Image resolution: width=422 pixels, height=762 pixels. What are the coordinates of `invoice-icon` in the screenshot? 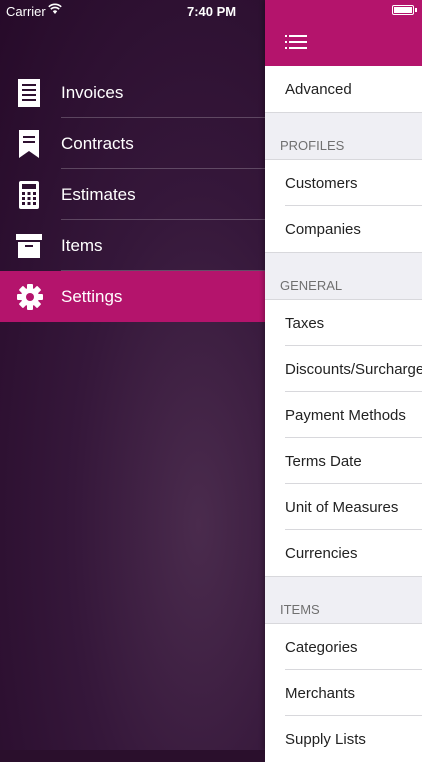 It's located at (29, 93).